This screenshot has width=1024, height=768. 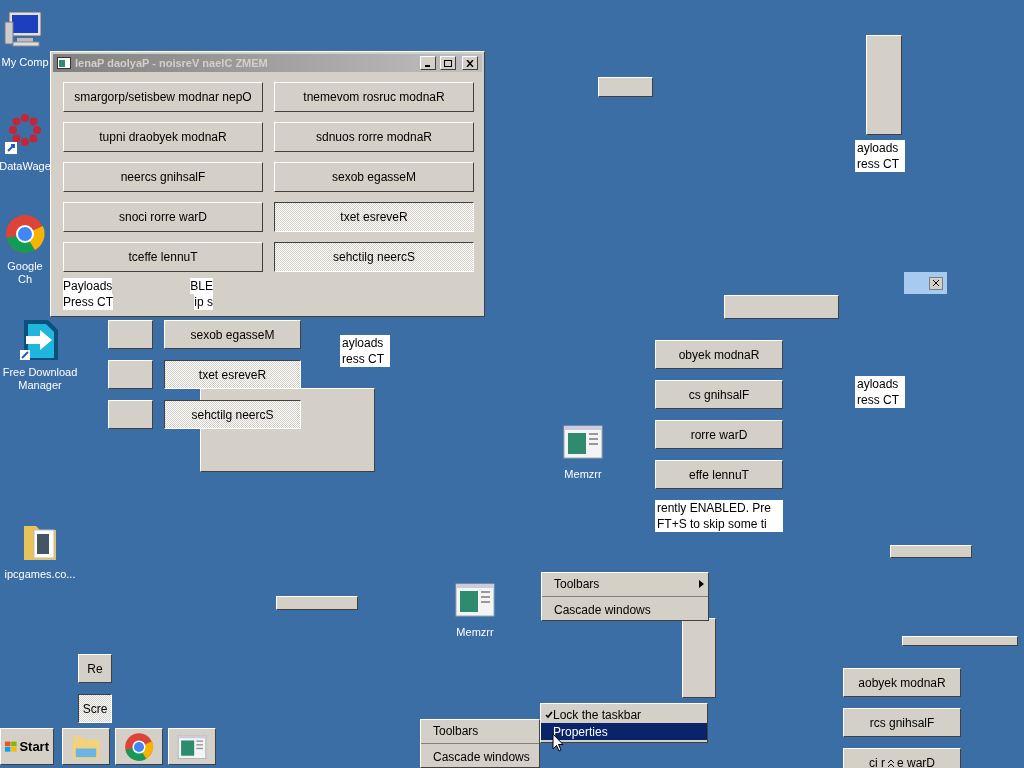 What do you see at coordinates (719, 434) in the screenshot?
I see `command-button: rorre warD` at bounding box center [719, 434].